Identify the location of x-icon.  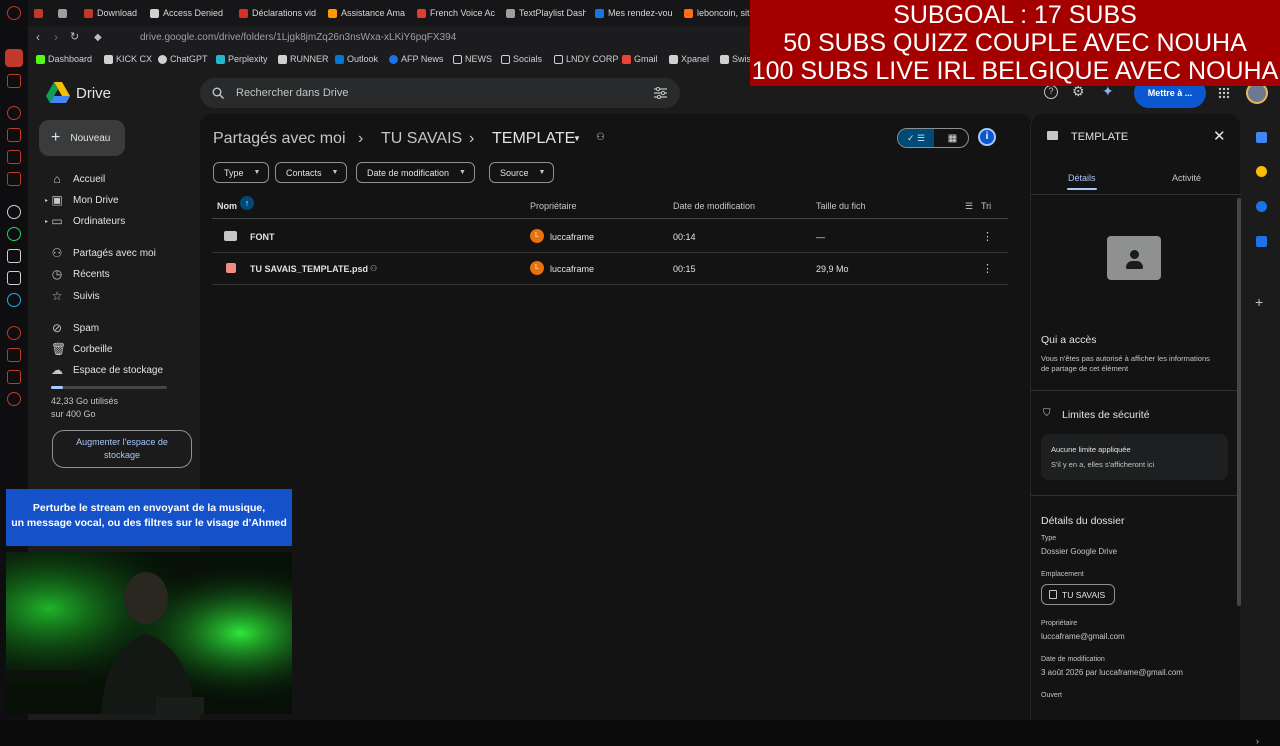
(14, 278).